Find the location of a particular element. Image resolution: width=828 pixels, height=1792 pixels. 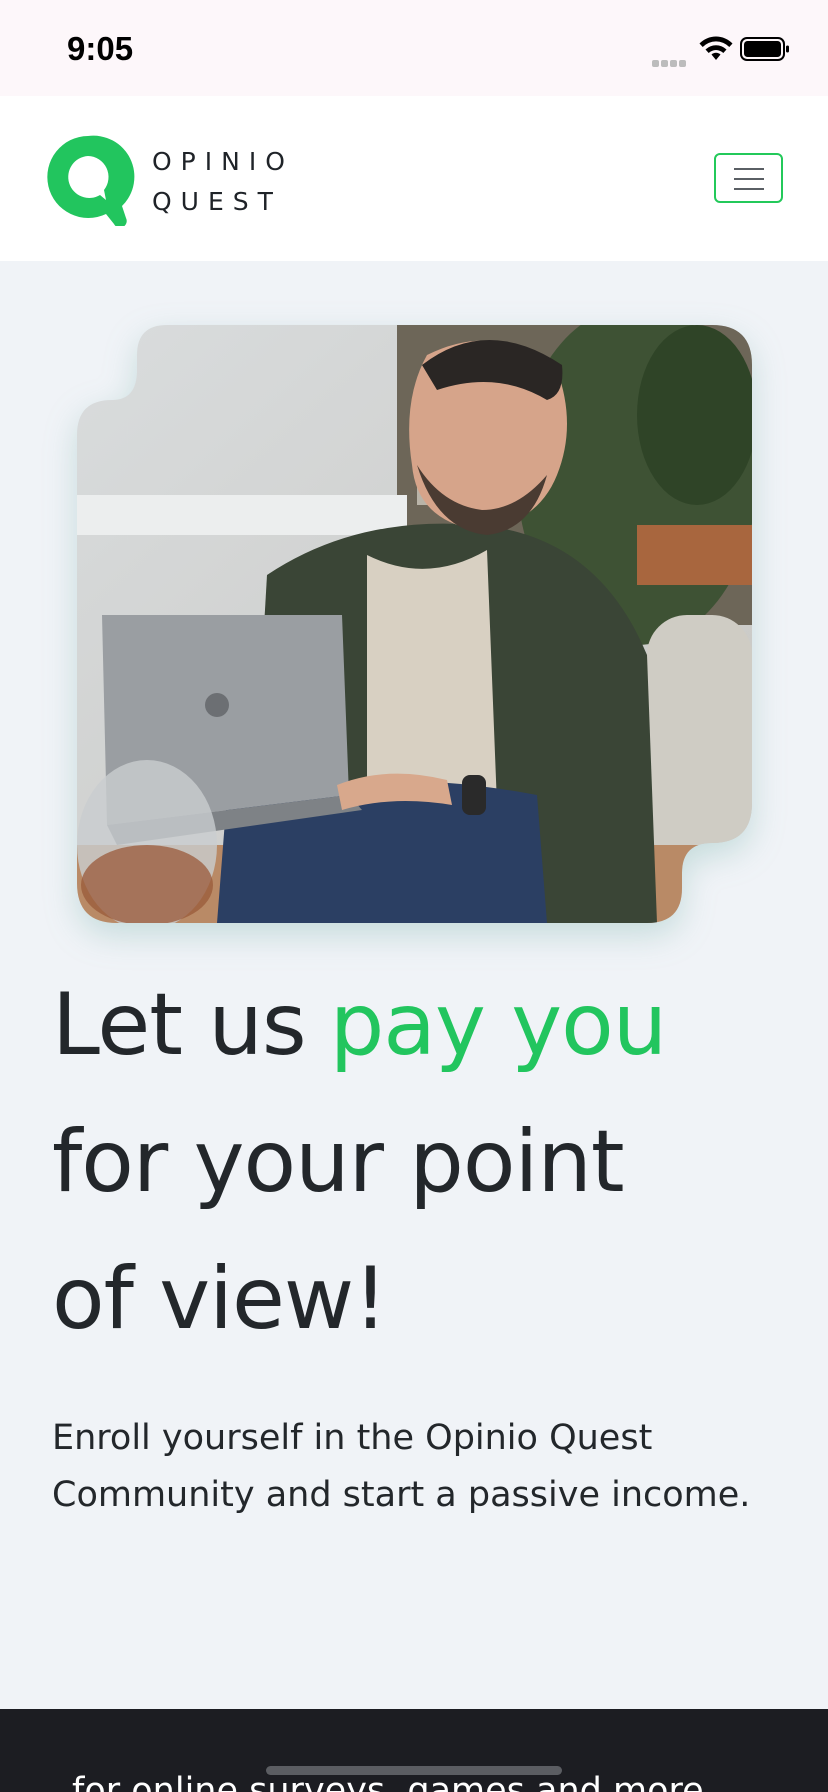

brand-name: OPINIO QUEST is located at coordinates (223, 182).